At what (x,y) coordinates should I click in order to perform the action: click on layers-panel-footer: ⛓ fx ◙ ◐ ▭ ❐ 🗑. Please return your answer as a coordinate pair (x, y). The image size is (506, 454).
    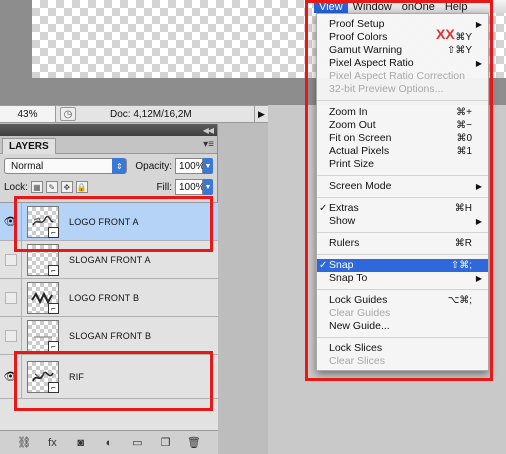
    Looking at the image, I should click on (109, 442).